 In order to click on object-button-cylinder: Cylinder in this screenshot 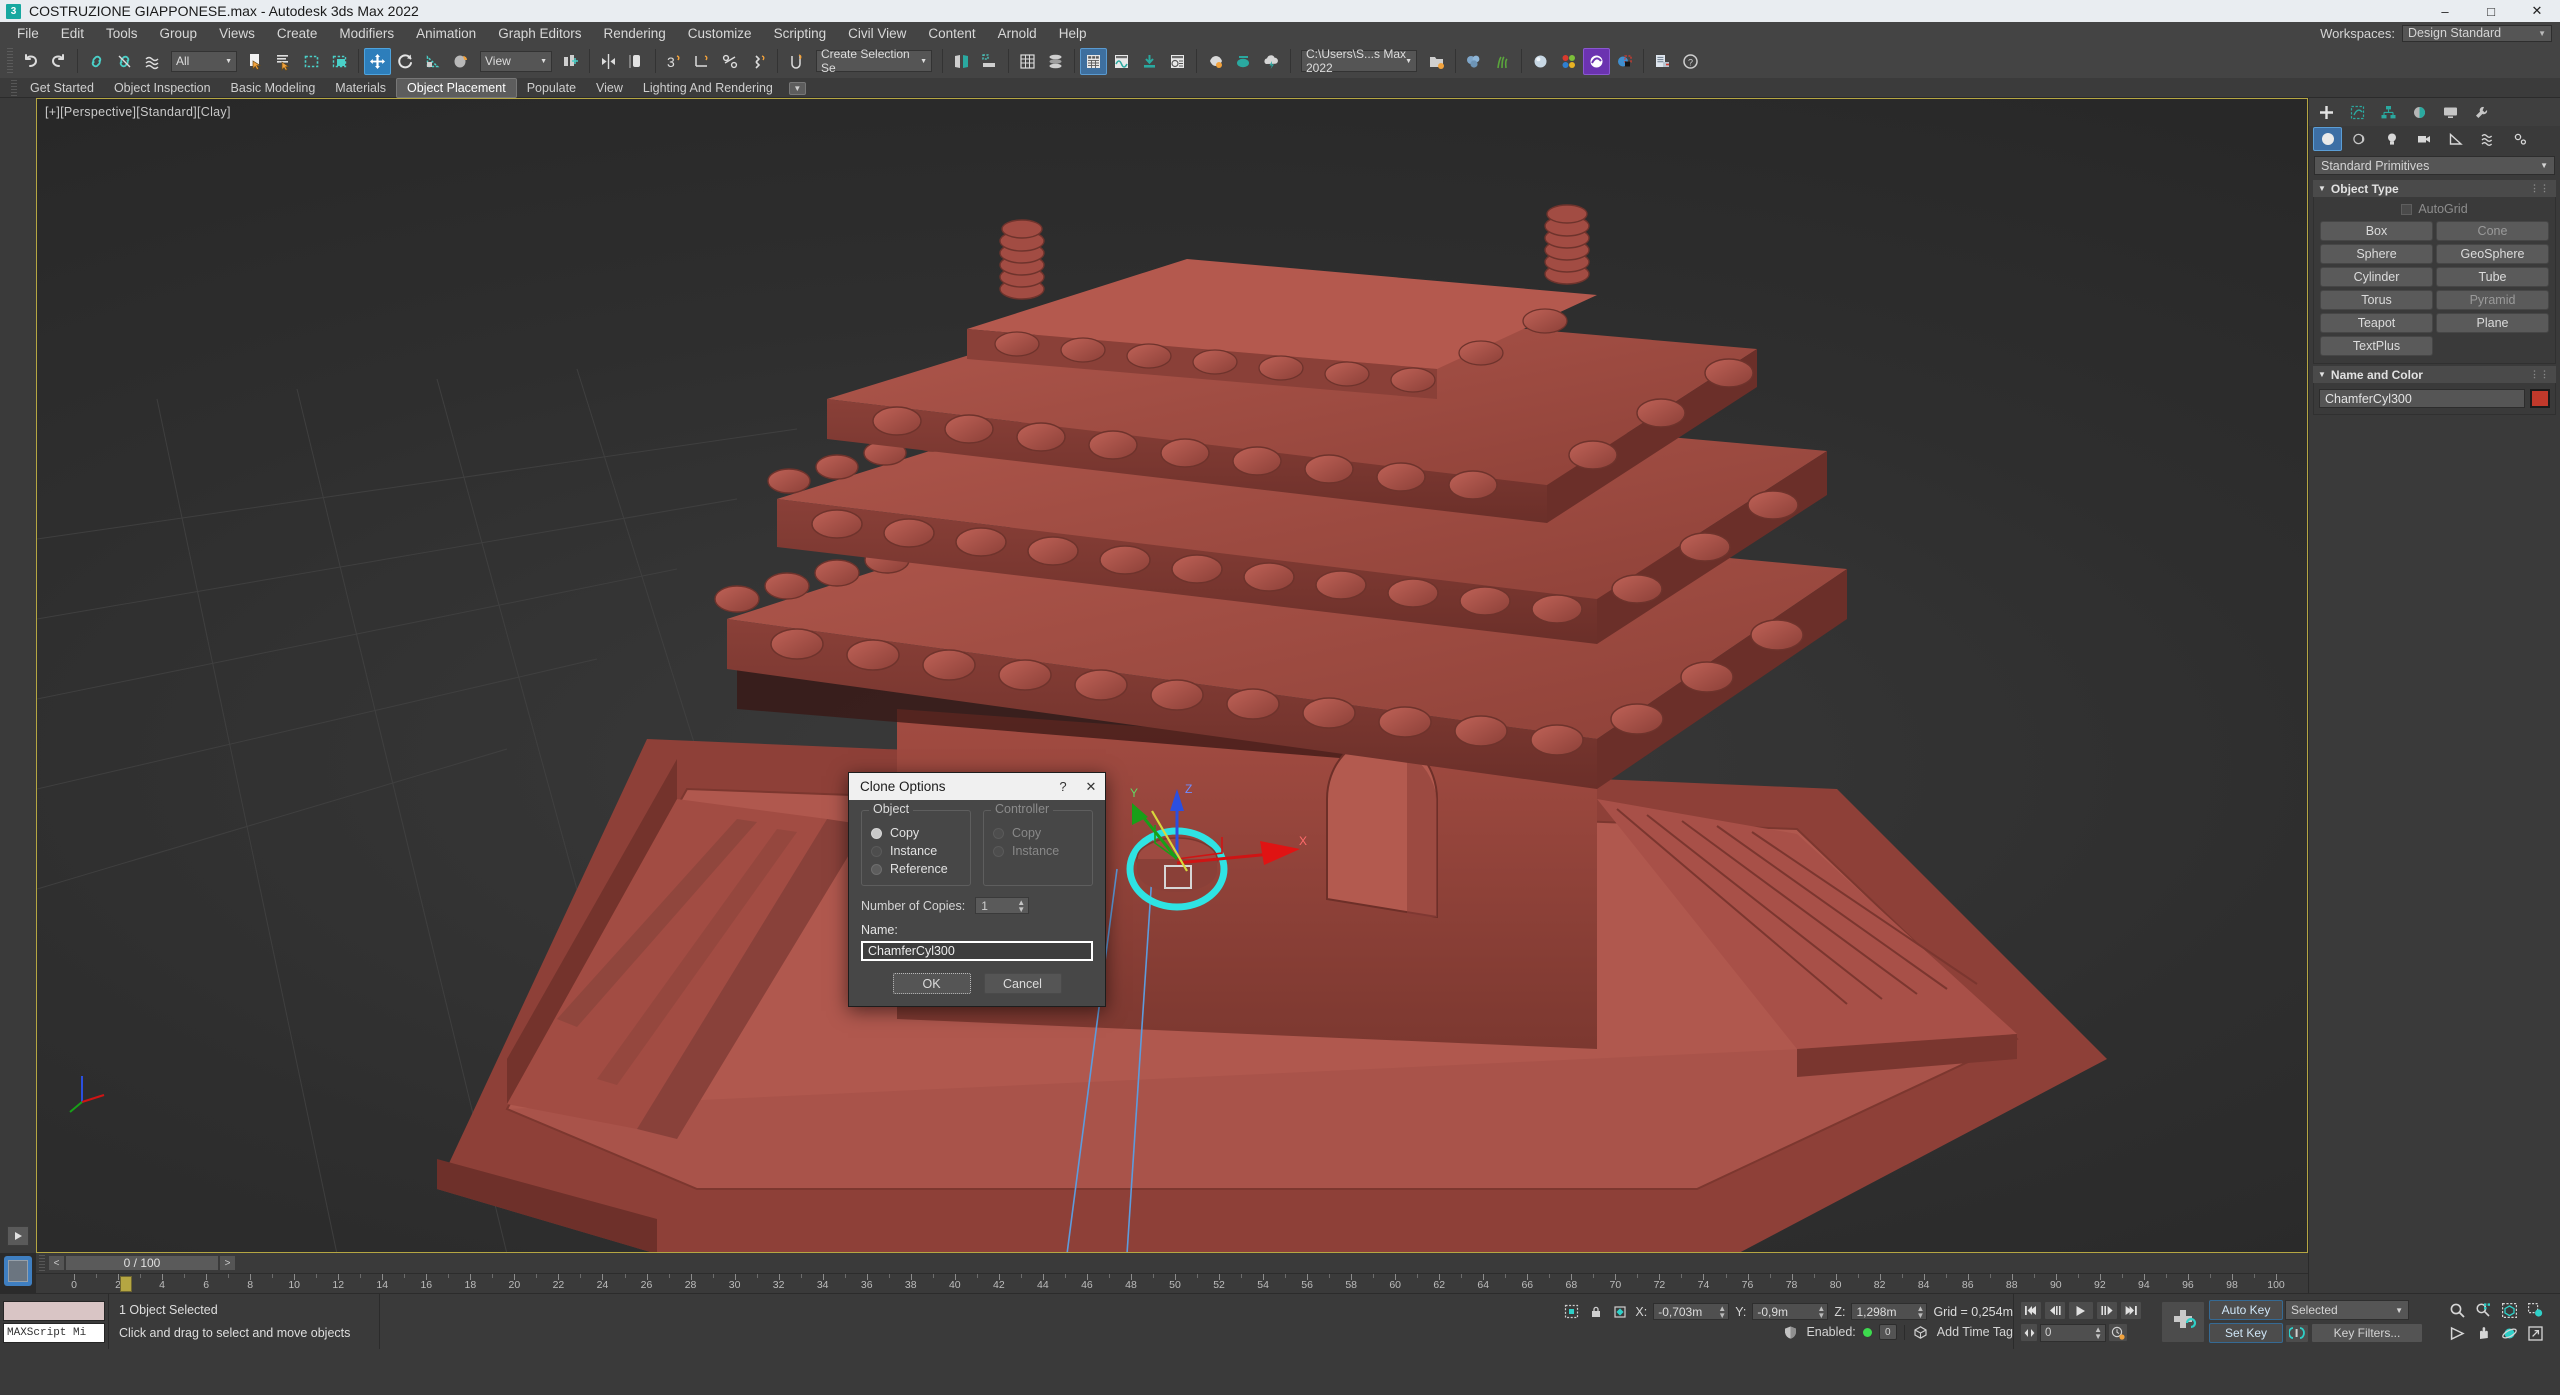, I will do `click(2376, 277)`.